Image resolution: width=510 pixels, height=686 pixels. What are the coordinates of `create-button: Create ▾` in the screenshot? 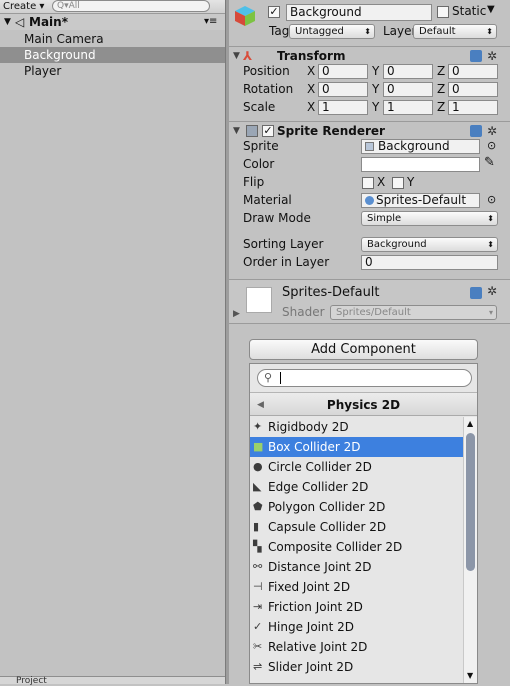 It's located at (23, 6).